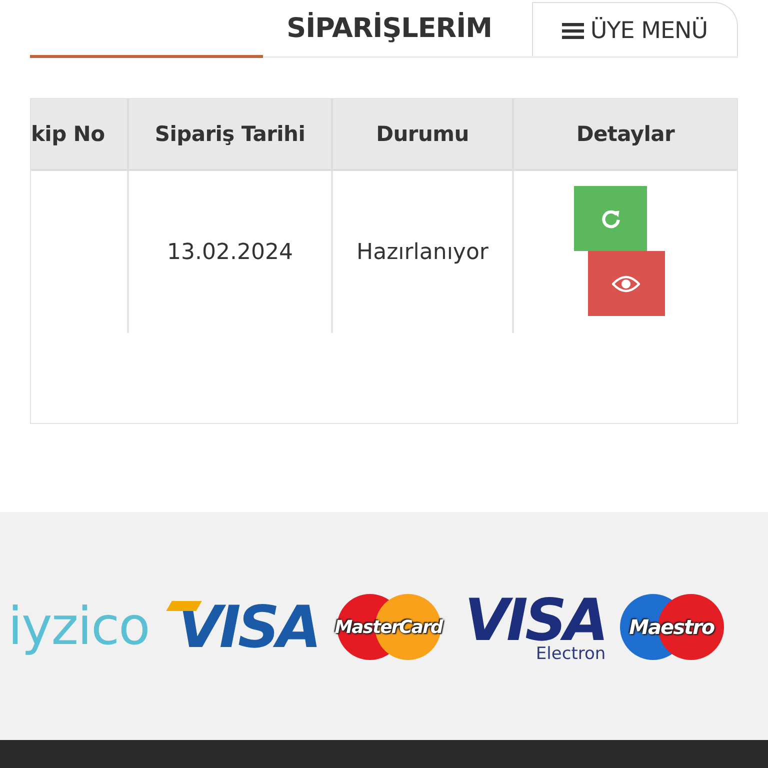  What do you see at coordinates (421, 134) in the screenshot?
I see `column-header: Durumu` at bounding box center [421, 134].